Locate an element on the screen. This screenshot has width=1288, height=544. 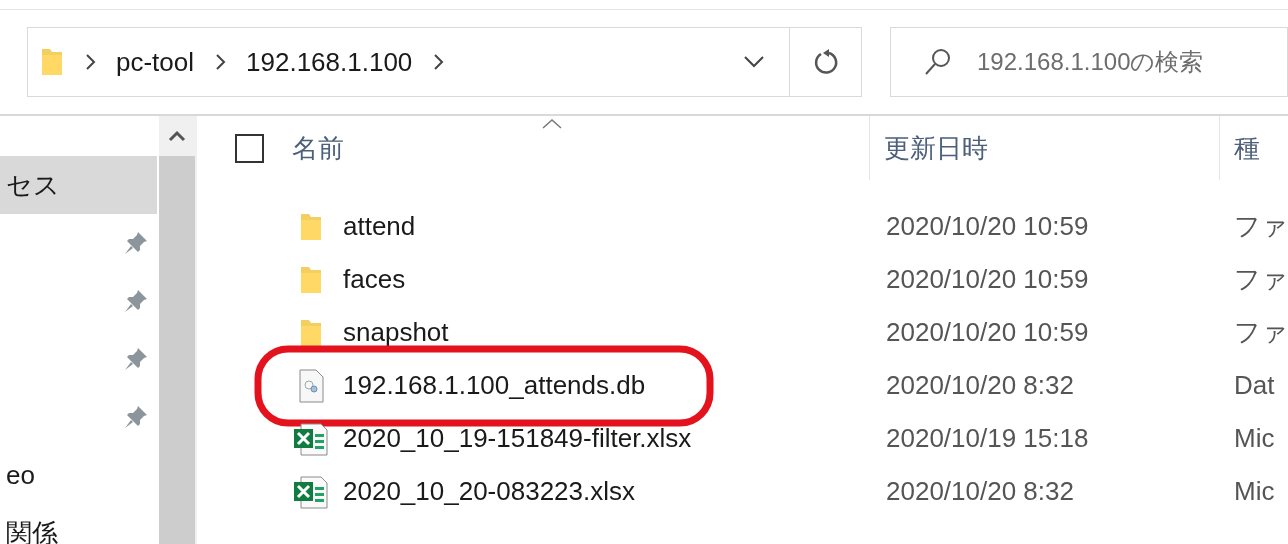
file-type: Dat is located at coordinates (1254, 385).